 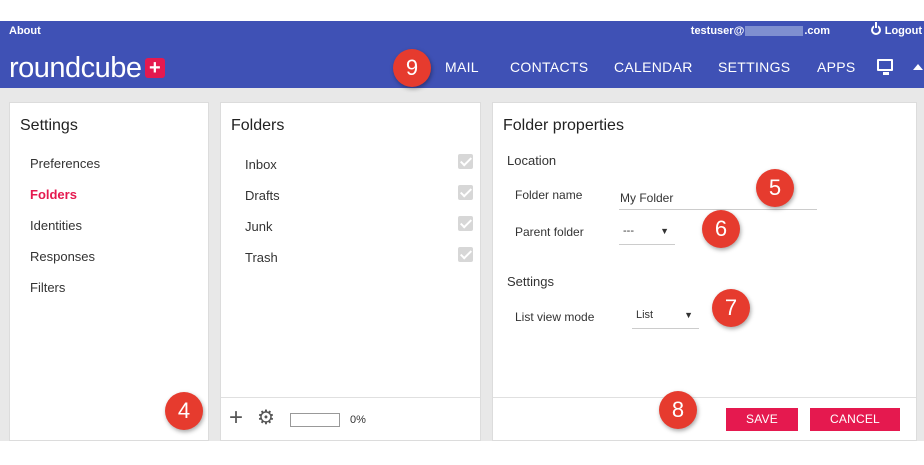 What do you see at coordinates (262, 195) in the screenshot?
I see `folder-item-drafts: Drafts` at bounding box center [262, 195].